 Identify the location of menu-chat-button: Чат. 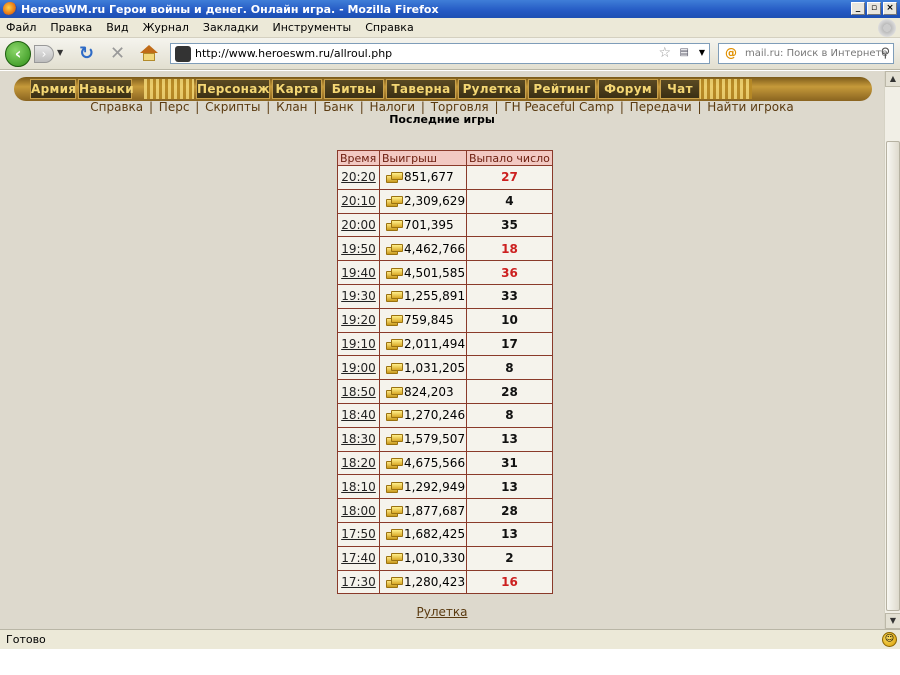
(680, 89).